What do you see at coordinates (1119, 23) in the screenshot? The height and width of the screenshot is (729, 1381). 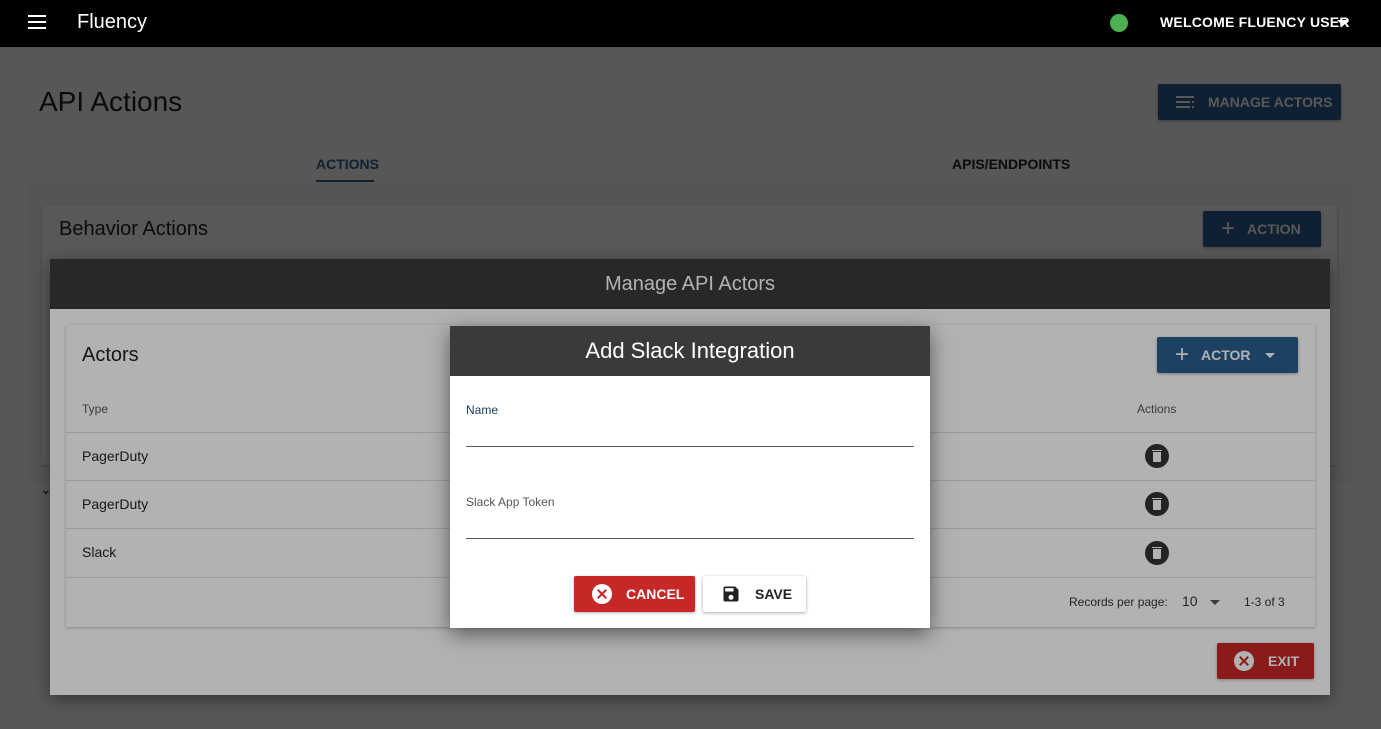 I see `status-dot-icon` at bounding box center [1119, 23].